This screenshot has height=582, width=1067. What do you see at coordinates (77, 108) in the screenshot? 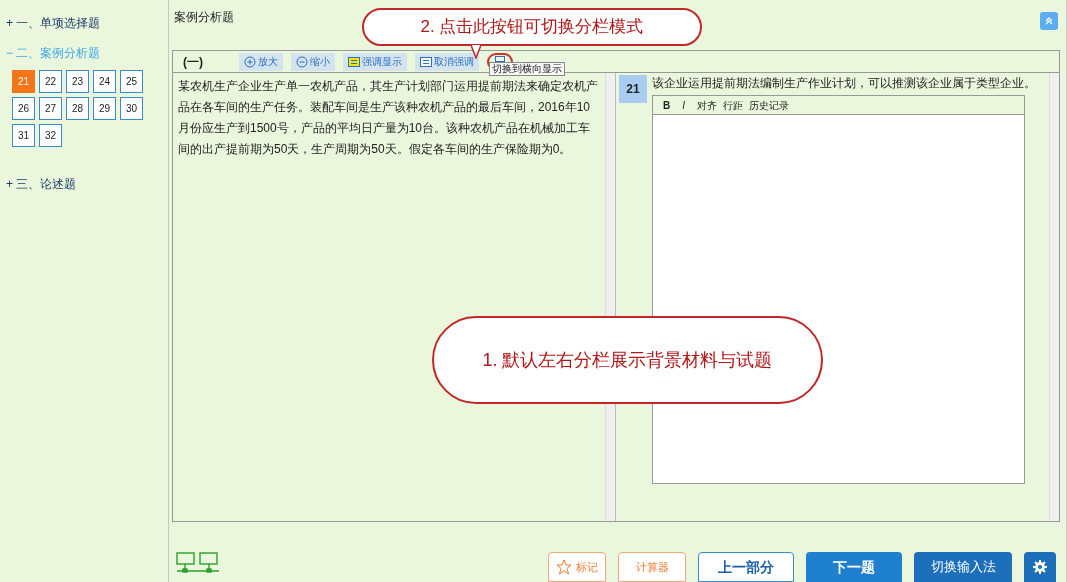
I see `question-number-button: 28` at bounding box center [77, 108].